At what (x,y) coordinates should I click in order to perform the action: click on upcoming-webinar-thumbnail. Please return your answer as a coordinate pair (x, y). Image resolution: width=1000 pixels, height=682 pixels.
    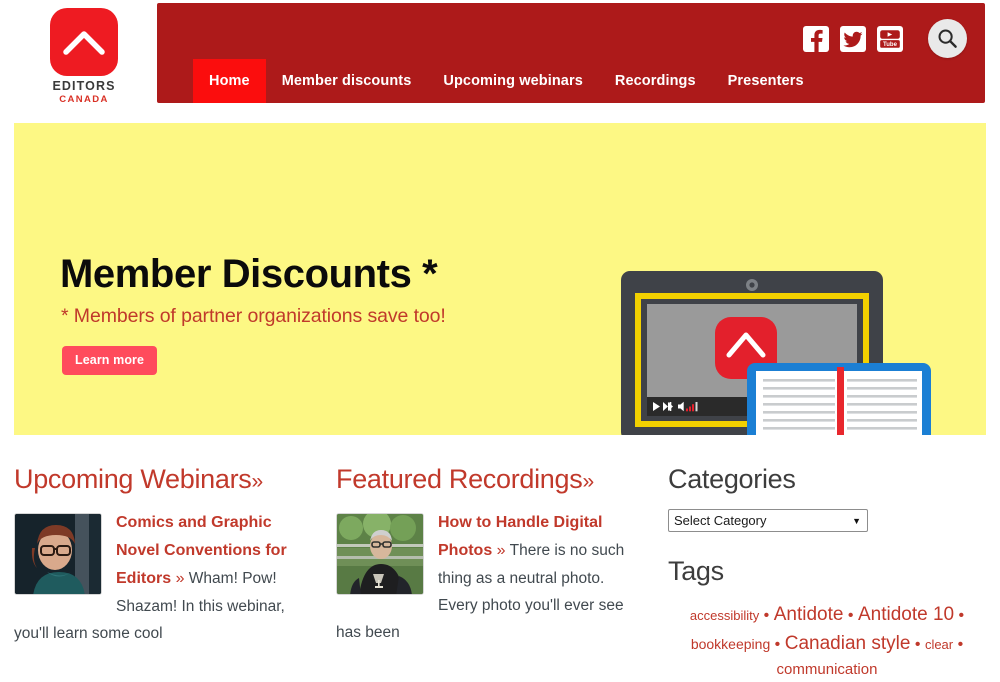
    Looking at the image, I should click on (58, 554).